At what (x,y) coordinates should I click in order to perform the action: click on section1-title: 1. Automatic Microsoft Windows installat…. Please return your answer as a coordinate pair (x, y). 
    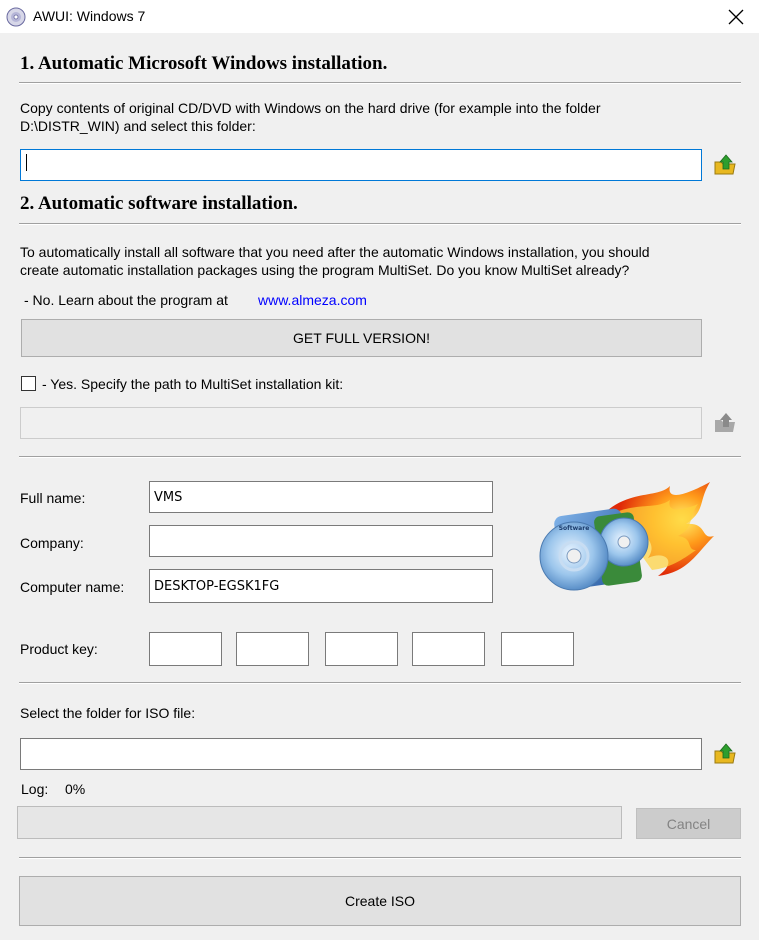
    Looking at the image, I should click on (204, 63).